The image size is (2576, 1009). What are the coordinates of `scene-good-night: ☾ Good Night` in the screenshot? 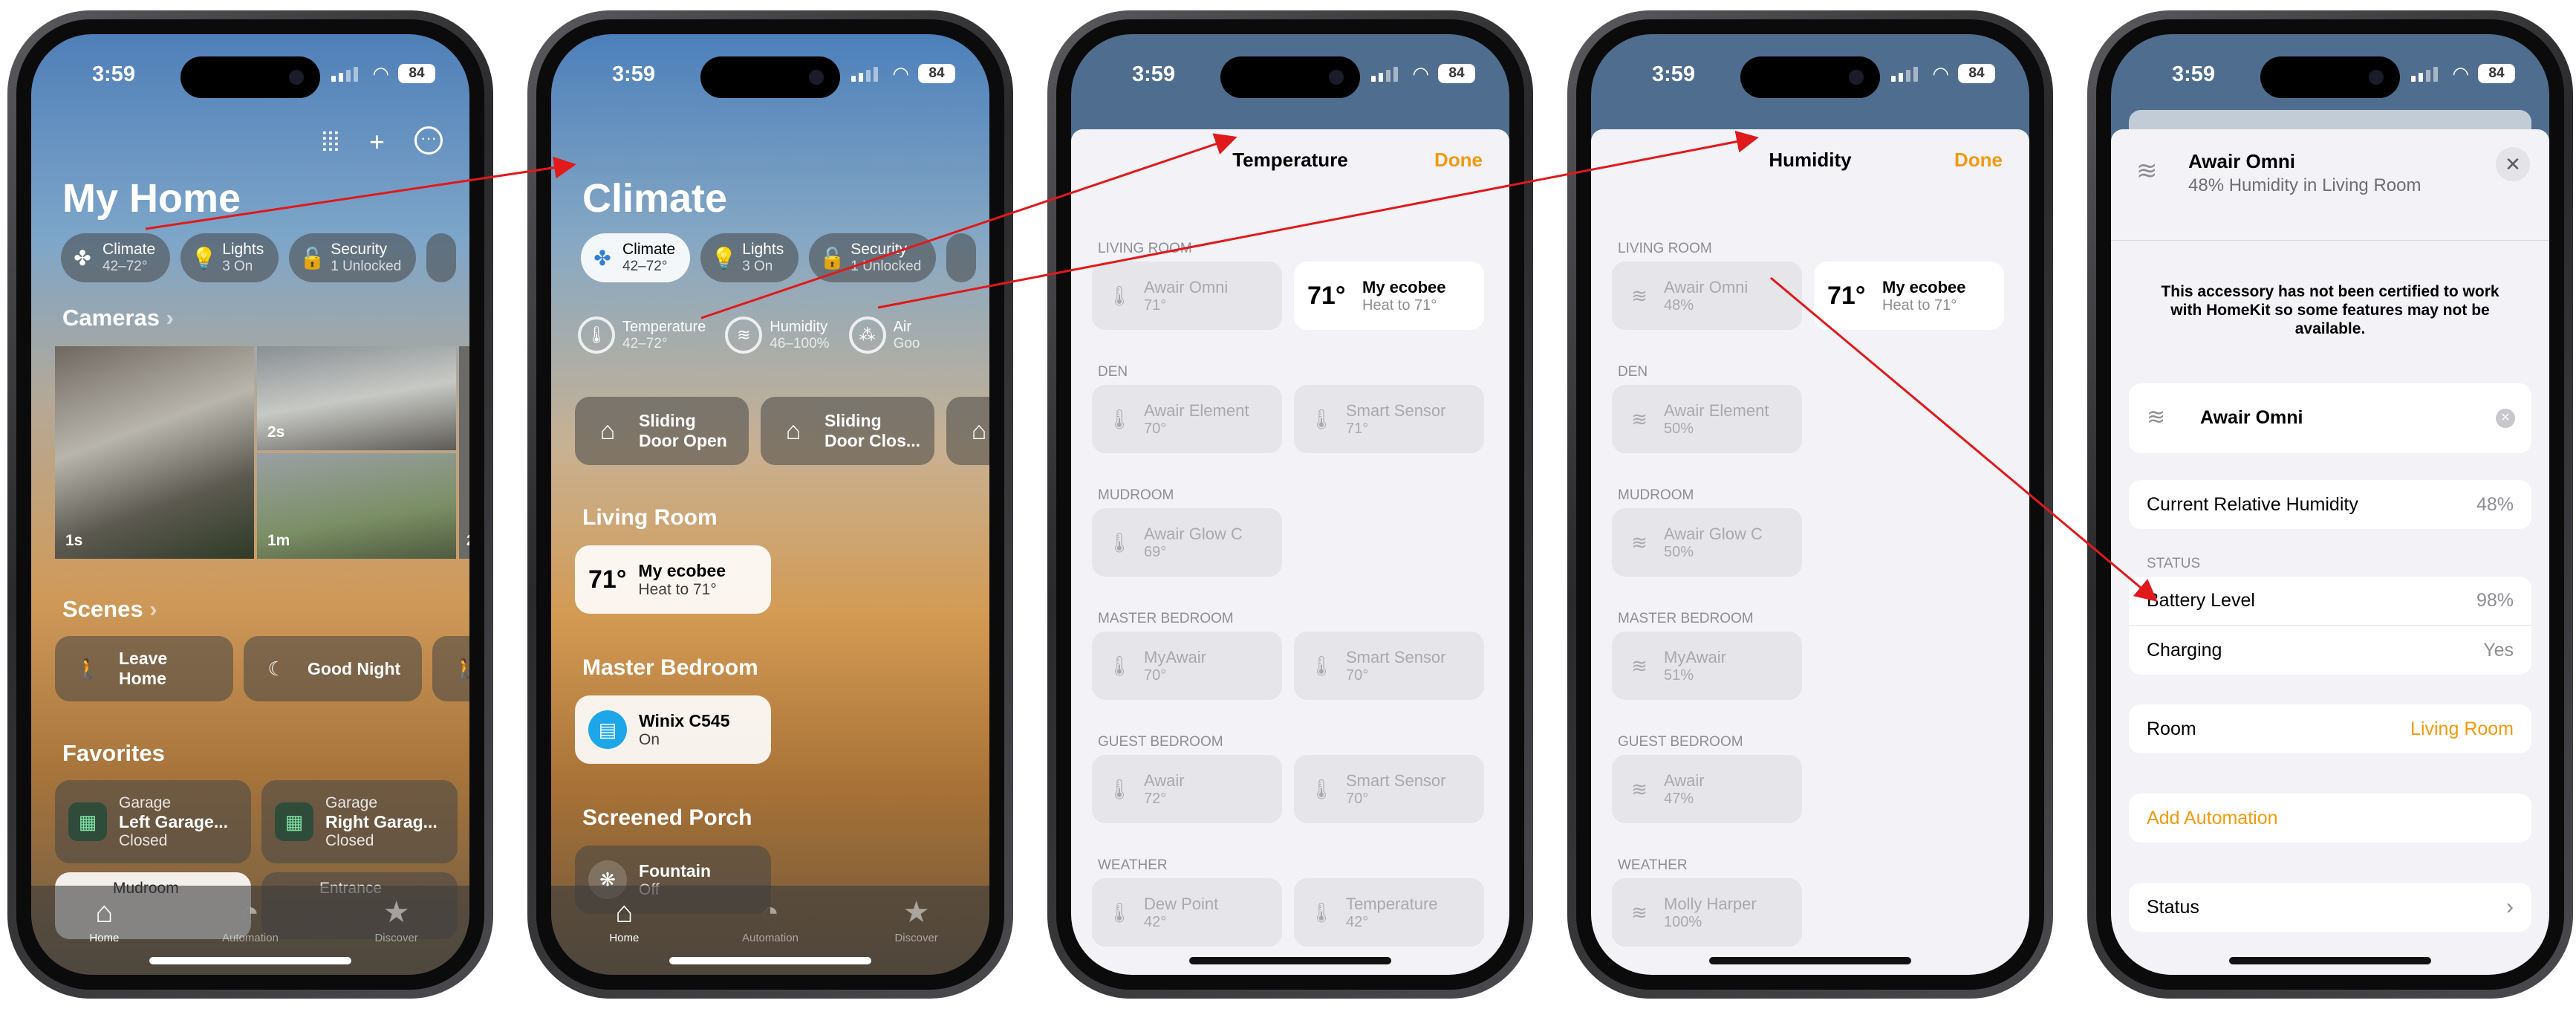 It's located at (333, 668).